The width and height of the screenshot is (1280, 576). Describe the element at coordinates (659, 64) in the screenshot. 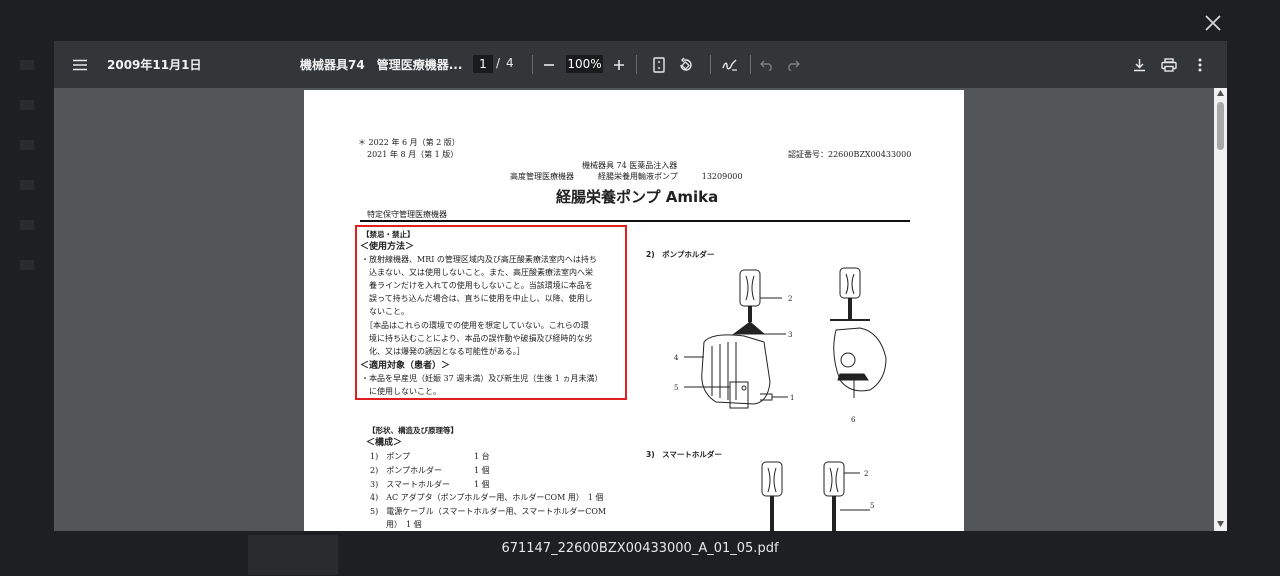

I see `fit-page-icon` at that location.